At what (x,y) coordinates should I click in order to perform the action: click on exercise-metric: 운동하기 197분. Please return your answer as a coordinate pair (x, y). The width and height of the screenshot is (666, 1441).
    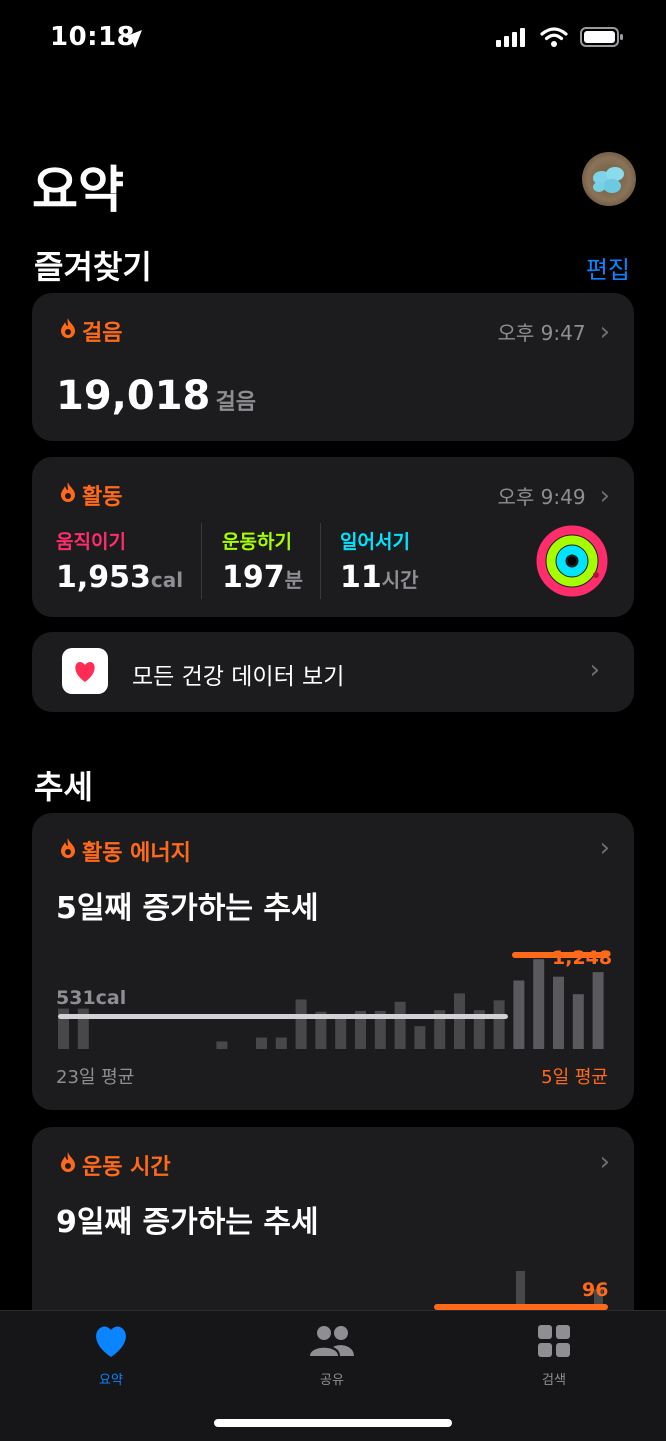
    Looking at the image, I should click on (262, 561).